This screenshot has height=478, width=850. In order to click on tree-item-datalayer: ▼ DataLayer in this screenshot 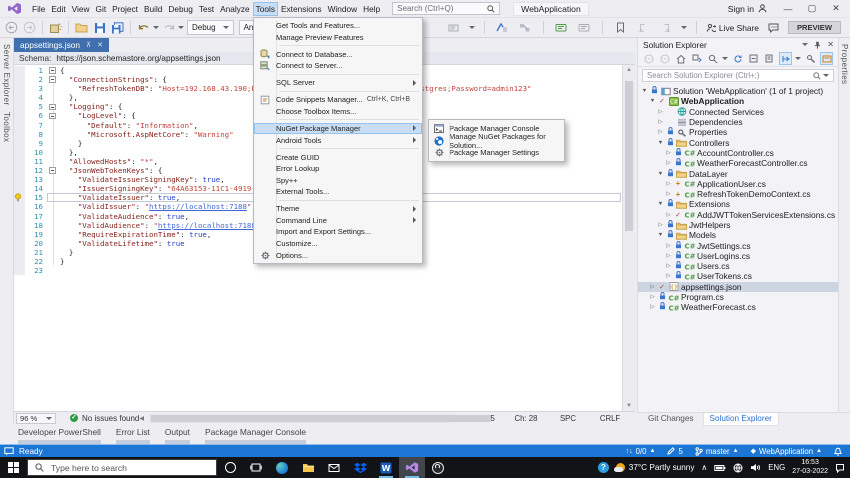, I will do `click(738, 173)`.